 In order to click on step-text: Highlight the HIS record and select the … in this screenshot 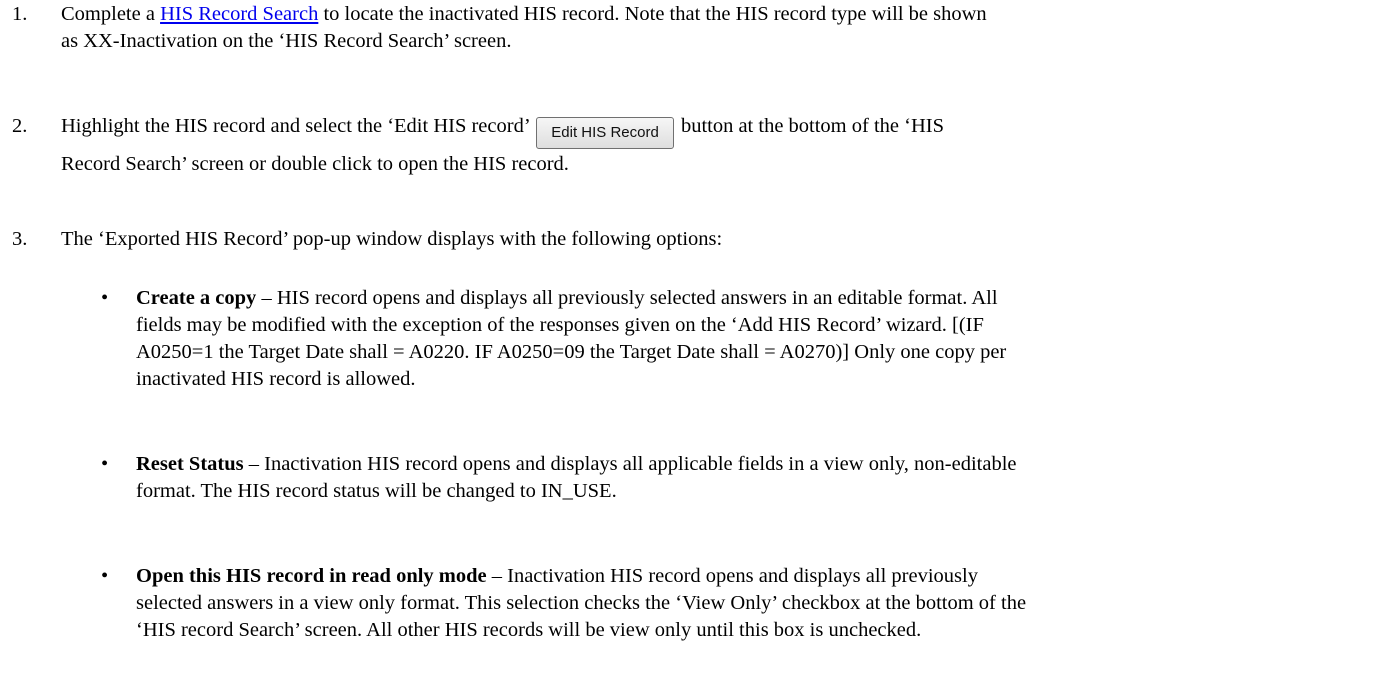, I will do `click(725, 145)`.